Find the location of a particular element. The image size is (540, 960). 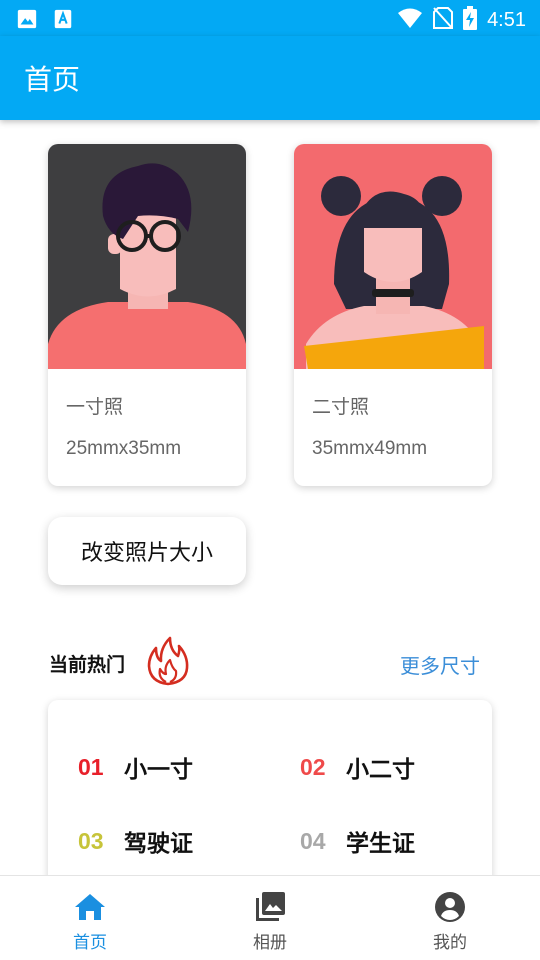

photo-type-card-1inch: 一寸照 25mmx35mm is located at coordinates (147, 315).